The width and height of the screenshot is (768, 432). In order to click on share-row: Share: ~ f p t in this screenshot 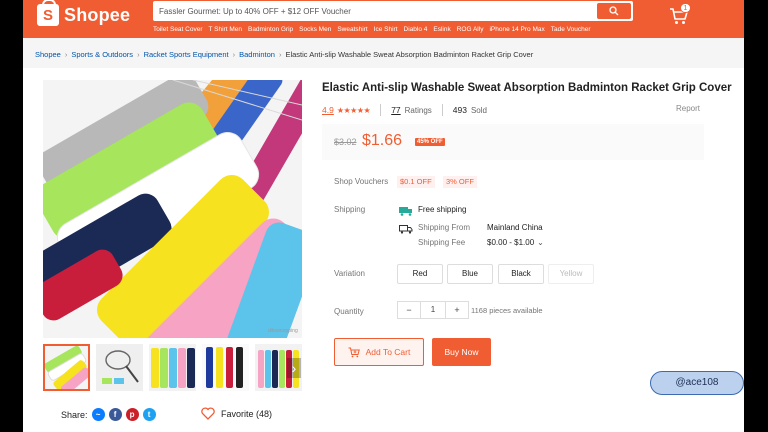, I will do `click(108, 414)`.